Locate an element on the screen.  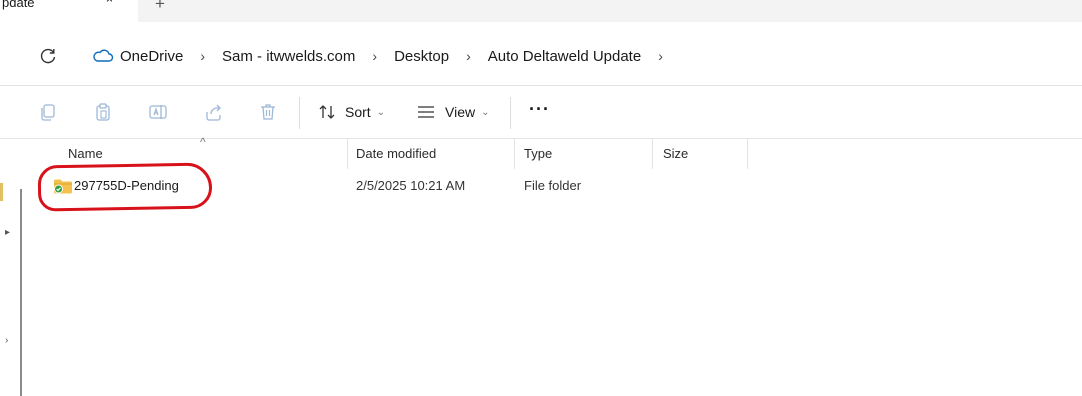
cloud-icon is located at coordinates (103, 55).